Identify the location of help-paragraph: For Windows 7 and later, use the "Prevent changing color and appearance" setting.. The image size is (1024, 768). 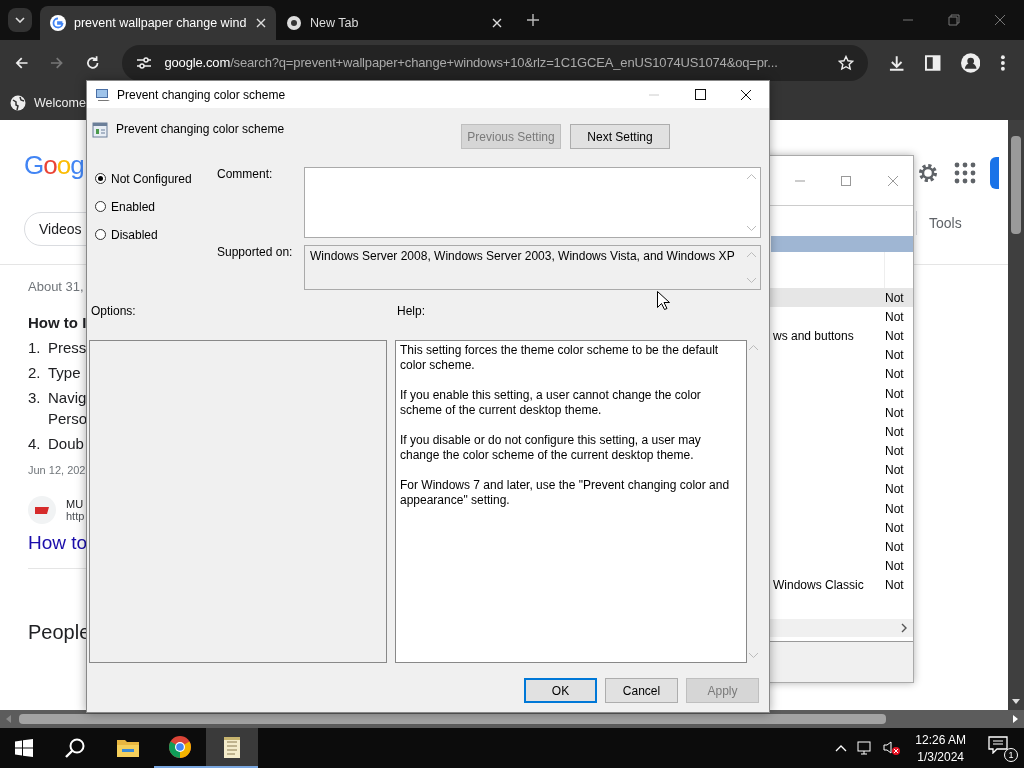
(565, 493).